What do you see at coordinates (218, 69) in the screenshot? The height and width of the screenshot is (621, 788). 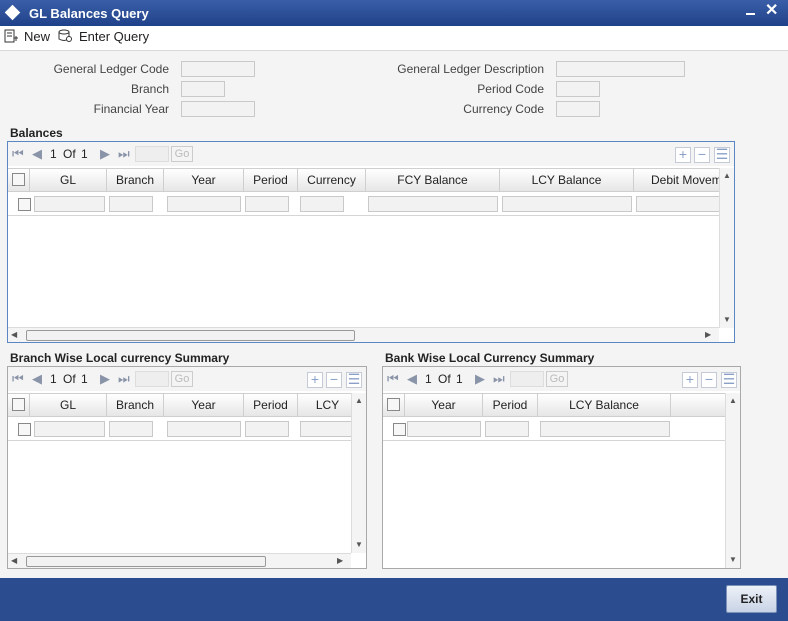 I see `gl-code-field` at bounding box center [218, 69].